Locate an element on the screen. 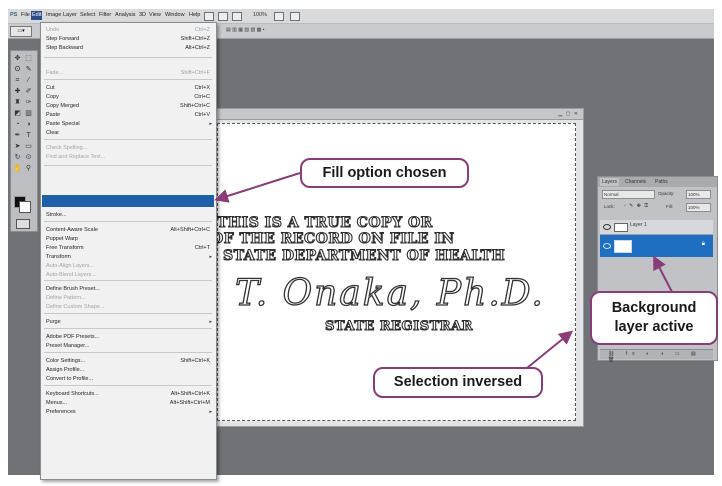 This screenshot has height=486, width=722. menu-filter: Filter is located at coordinates (105, 15).